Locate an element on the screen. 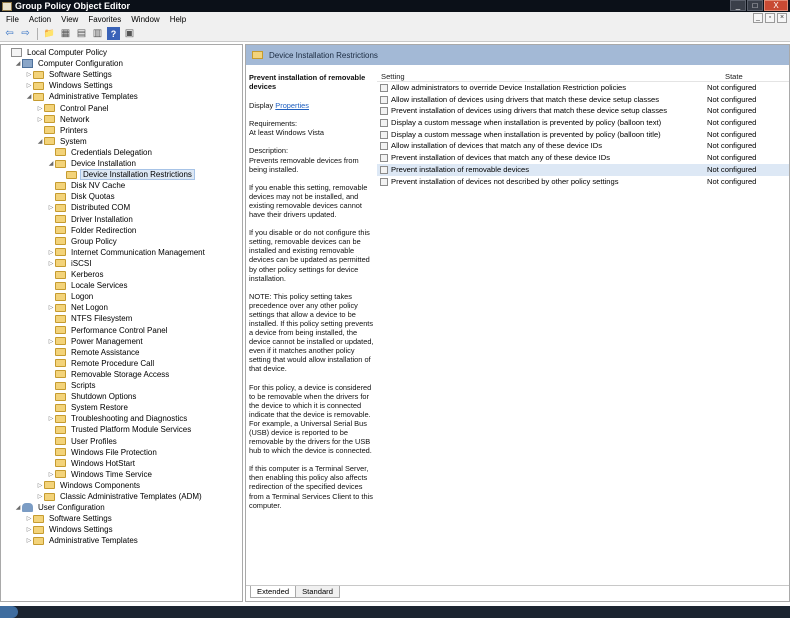 The width and height of the screenshot is (790, 618). console-icon: ▣ is located at coordinates (129, 33).